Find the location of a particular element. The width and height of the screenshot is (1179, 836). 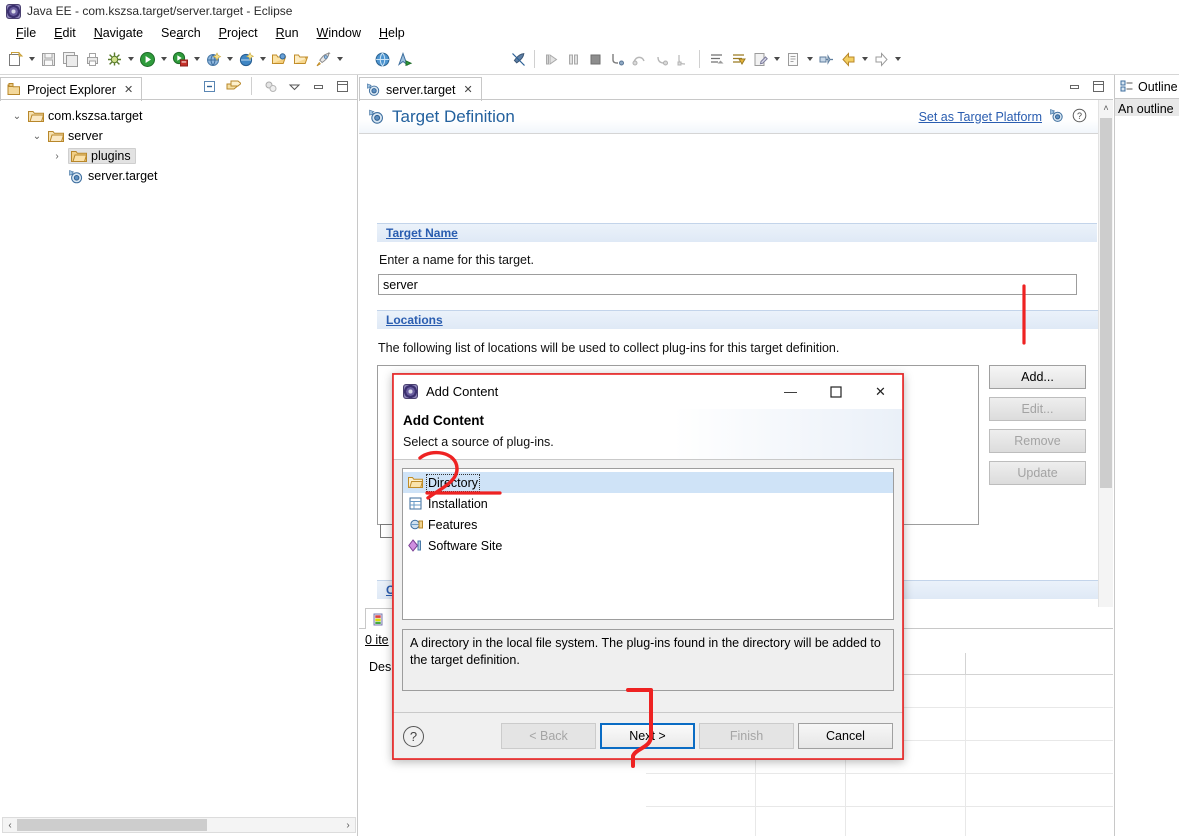

back-icon is located at coordinates (848, 59).